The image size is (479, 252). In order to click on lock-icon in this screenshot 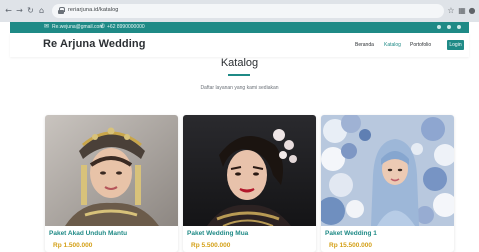, I will do `click(61, 10)`.